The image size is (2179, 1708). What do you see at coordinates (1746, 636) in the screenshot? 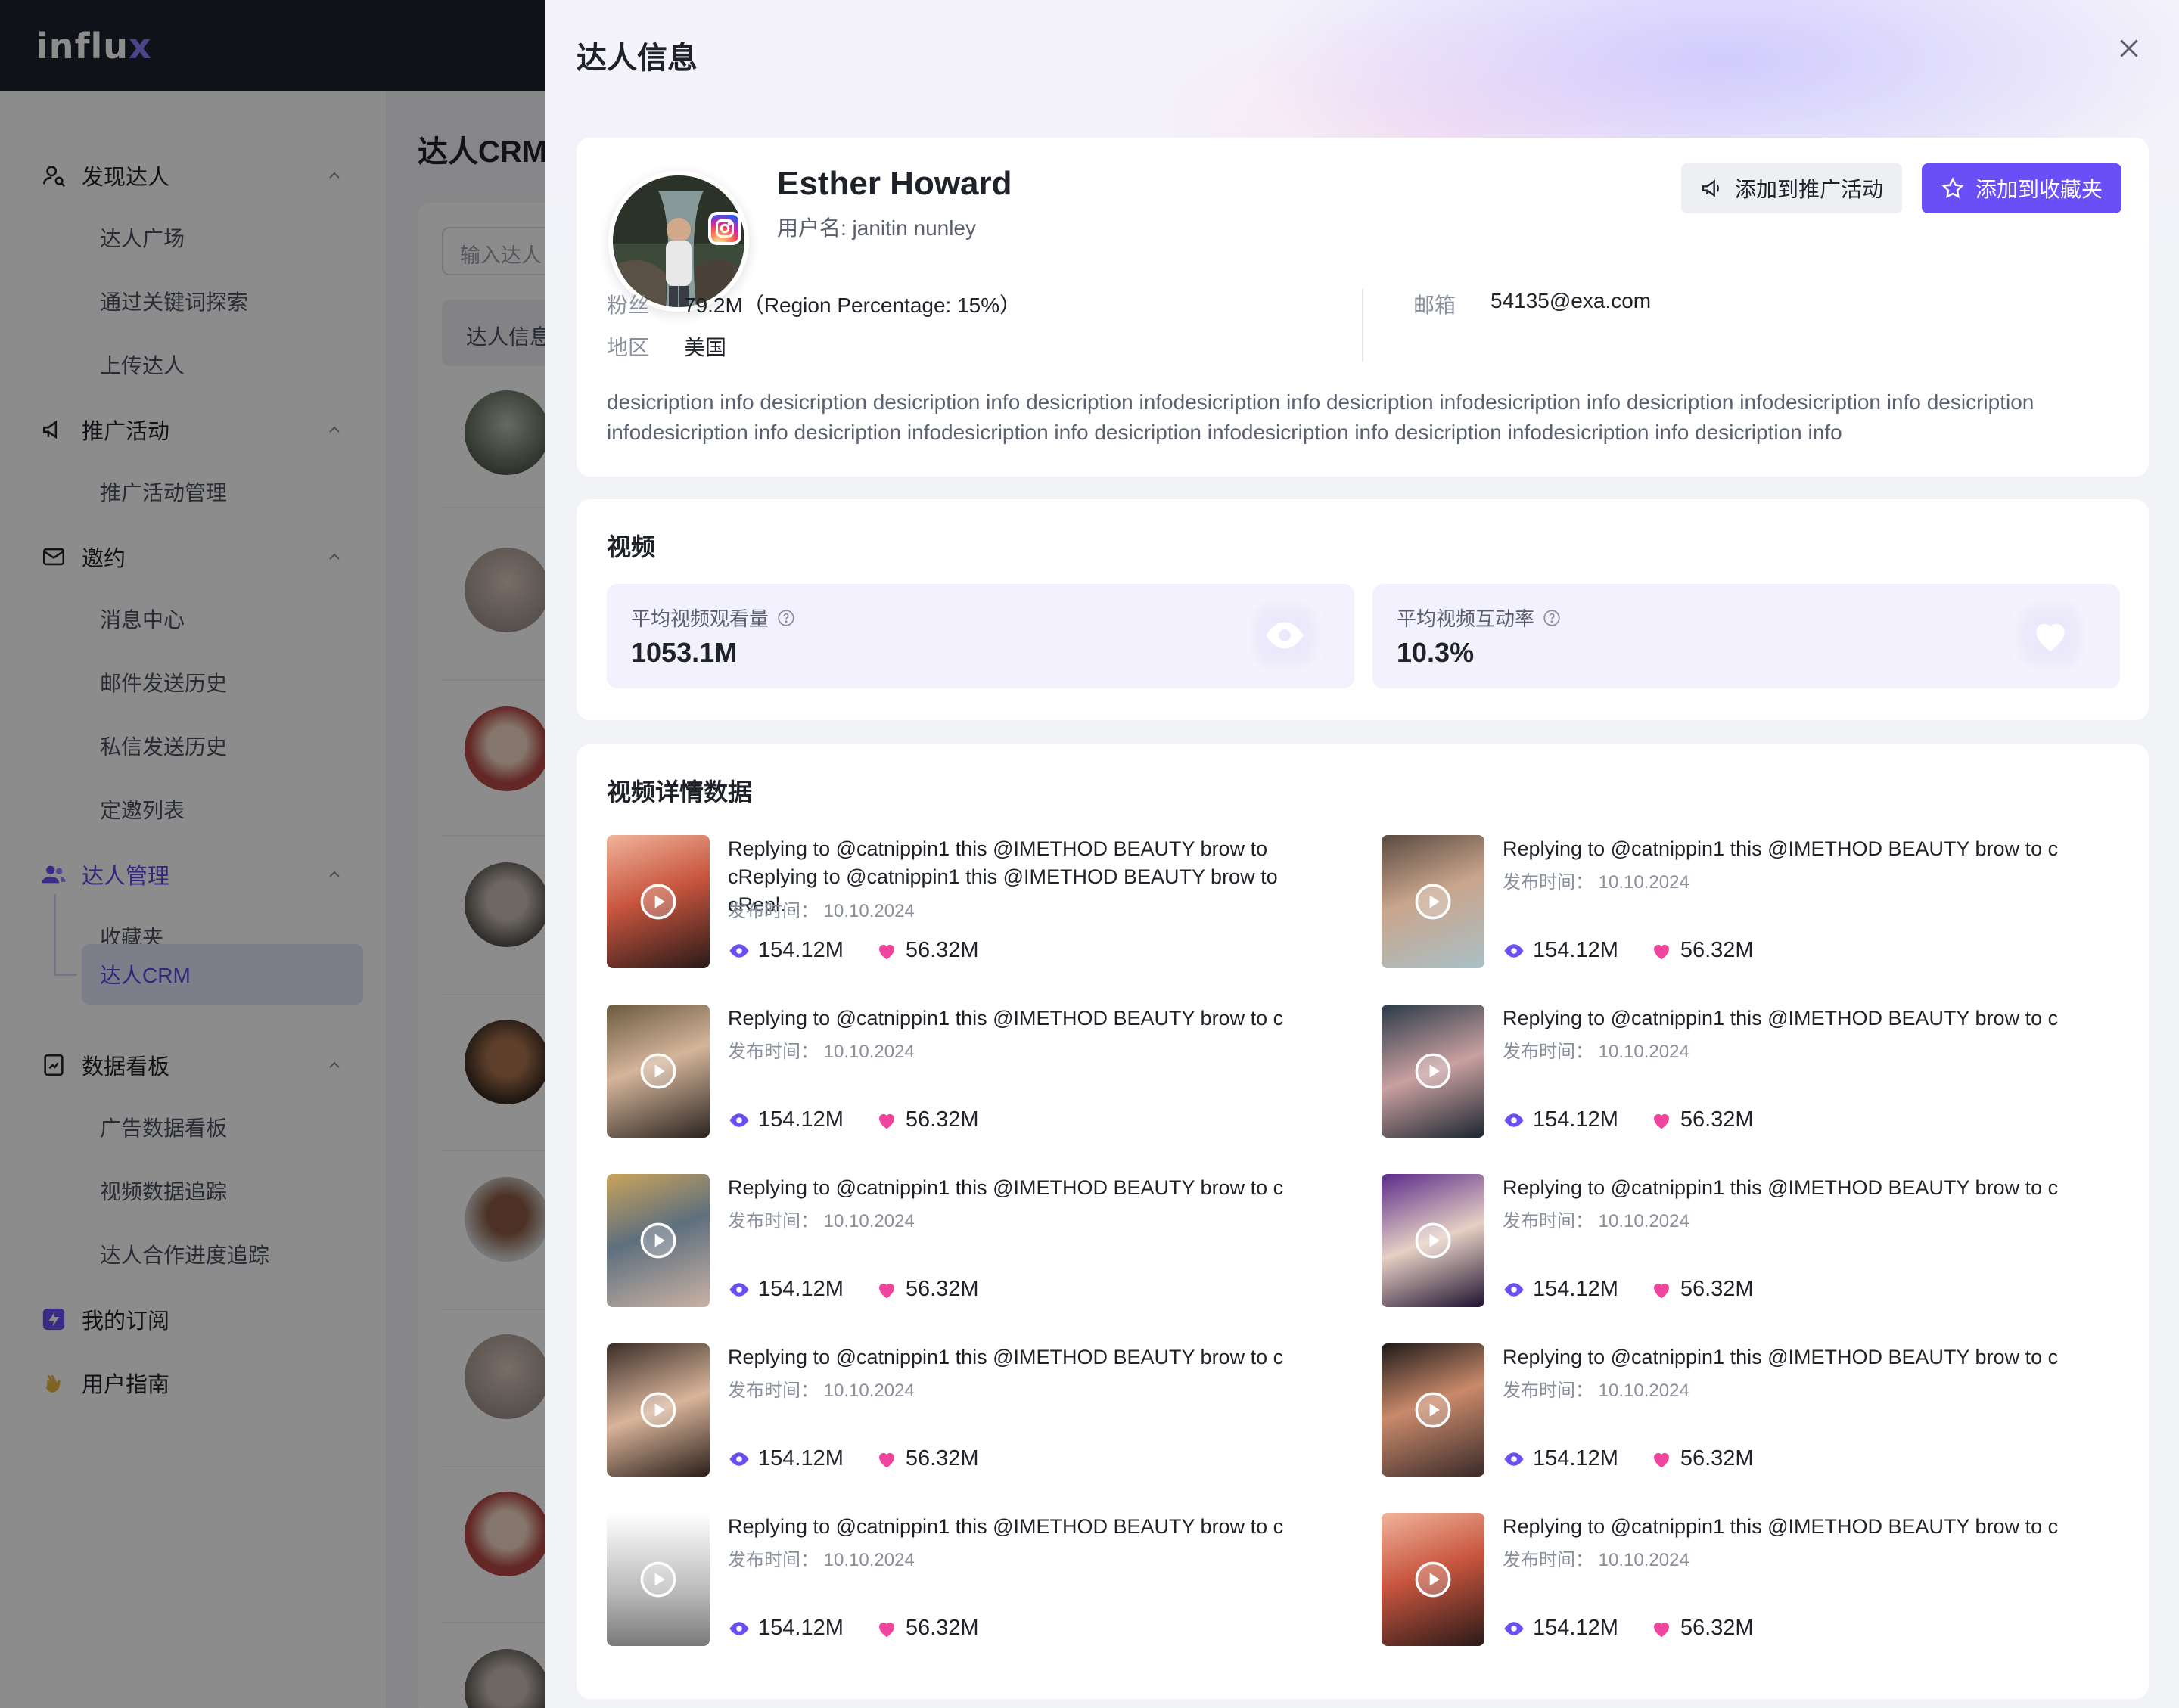
I see `avg-engagement-stat: 平均视频互动率 10.3%` at bounding box center [1746, 636].